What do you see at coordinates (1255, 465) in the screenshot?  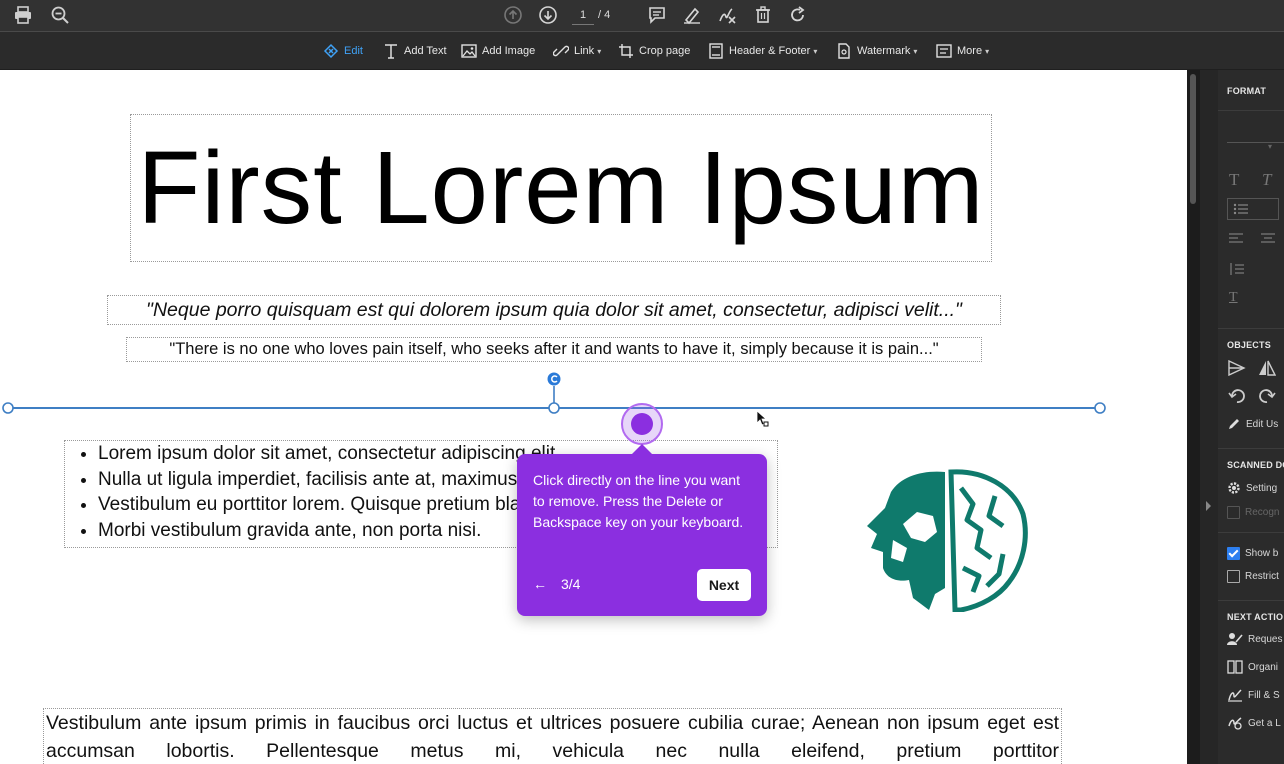 I see `scanned-docs-header: SCANNED DO` at bounding box center [1255, 465].